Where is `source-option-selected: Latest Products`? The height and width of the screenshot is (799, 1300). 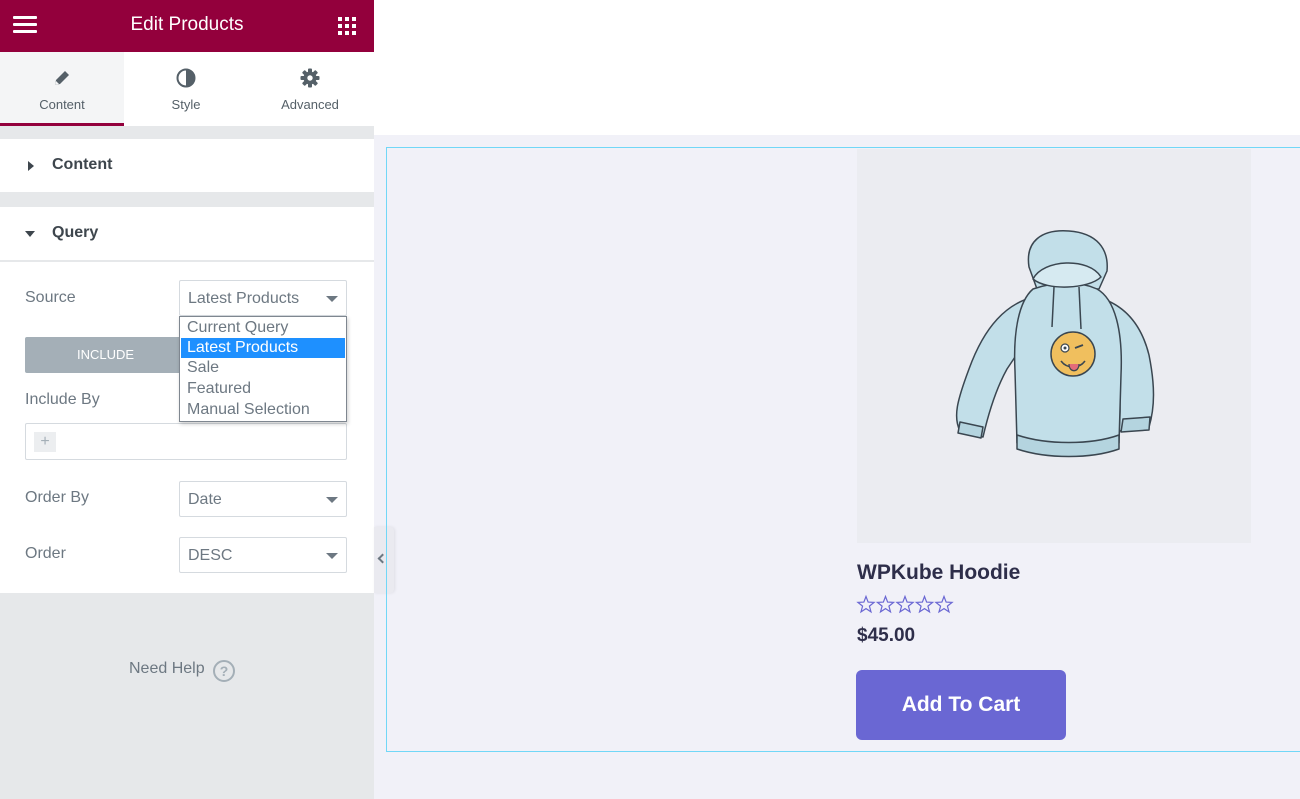
source-option-selected: Latest Products is located at coordinates (263, 348).